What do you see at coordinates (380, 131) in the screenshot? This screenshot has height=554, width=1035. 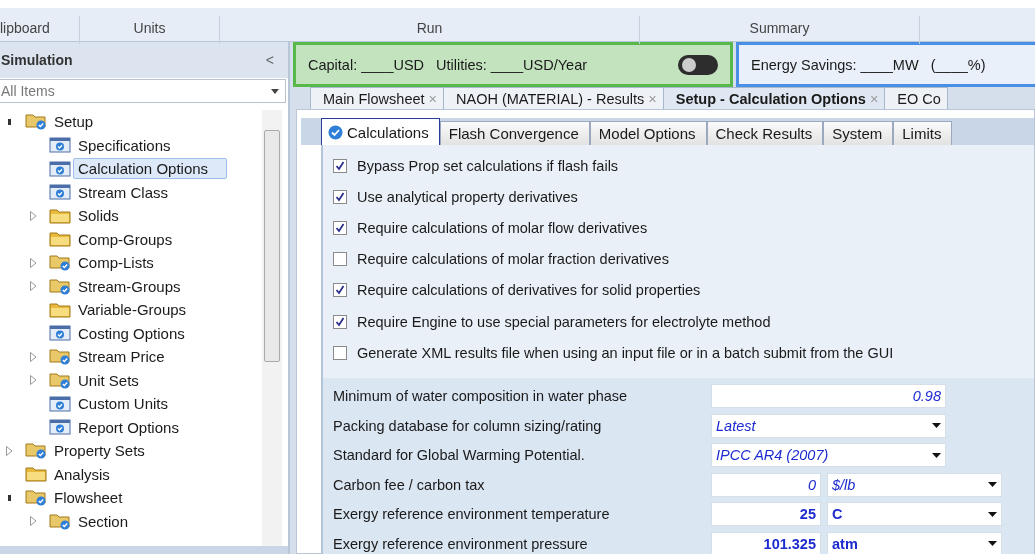 I see `tab: Calculations` at bounding box center [380, 131].